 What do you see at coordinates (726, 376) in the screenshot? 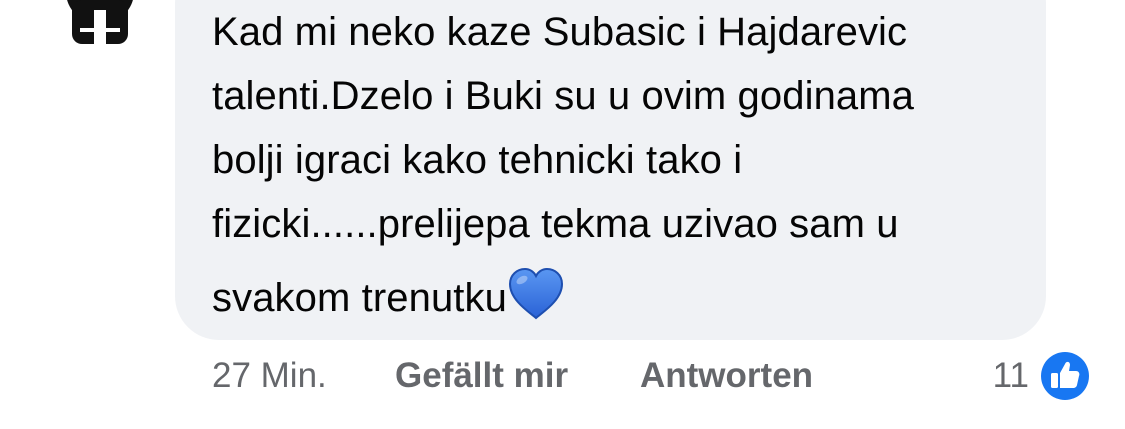
I see `reply-button: Antworten` at bounding box center [726, 376].